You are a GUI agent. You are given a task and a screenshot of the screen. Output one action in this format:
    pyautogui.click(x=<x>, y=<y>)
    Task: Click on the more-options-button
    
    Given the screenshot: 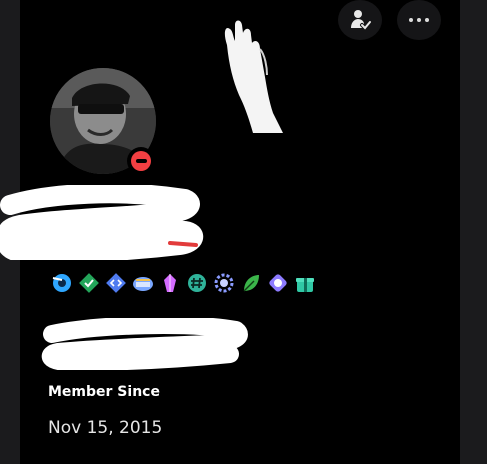 What is the action you would take?
    pyautogui.click(x=419, y=20)
    